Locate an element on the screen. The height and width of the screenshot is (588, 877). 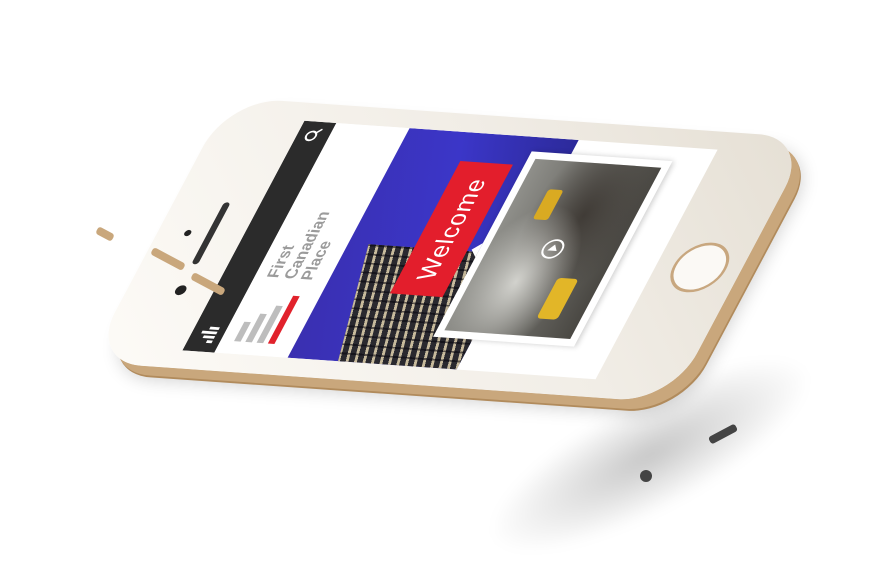
proximity-sensor is located at coordinates (187, 233).